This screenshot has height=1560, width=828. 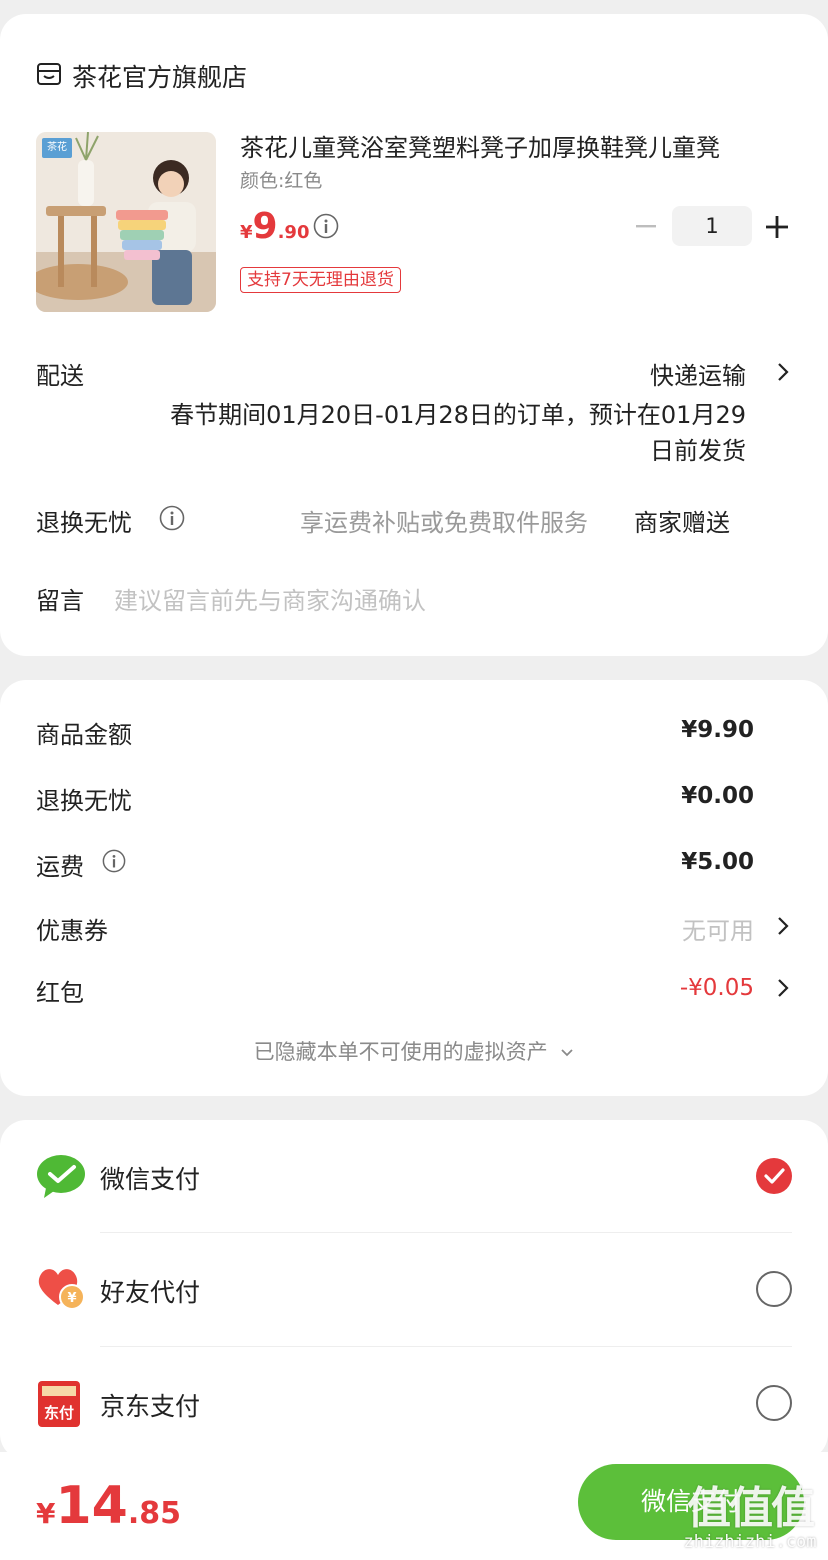 I want to click on watermark-logo: 值值值, so click(x=751, y=1508).